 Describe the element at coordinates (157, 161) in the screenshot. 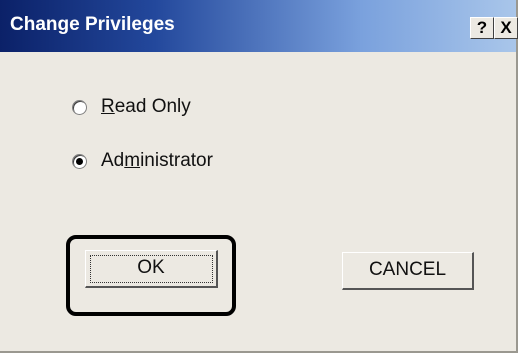

I see `radio-administrator-label: Administrator` at that location.